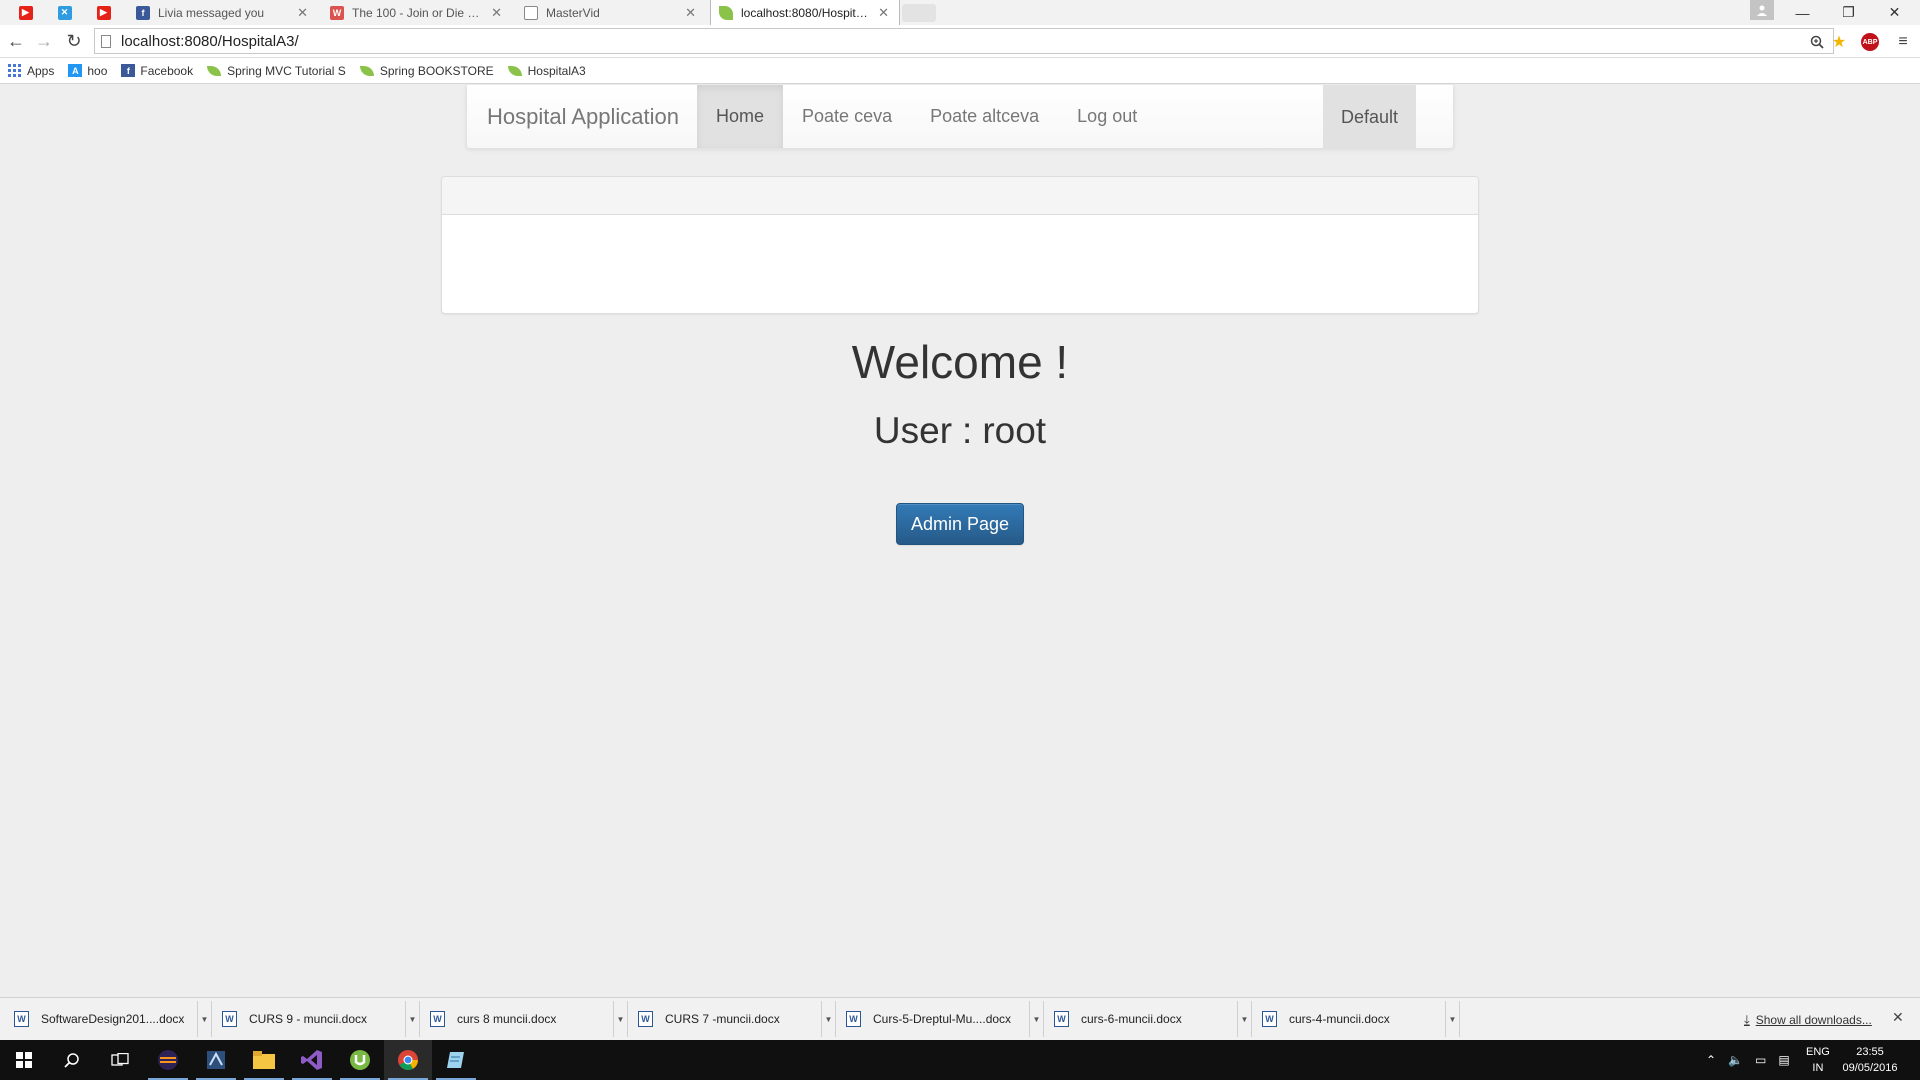  Describe the element at coordinates (72, 1060) in the screenshot. I see `search-icon` at that location.